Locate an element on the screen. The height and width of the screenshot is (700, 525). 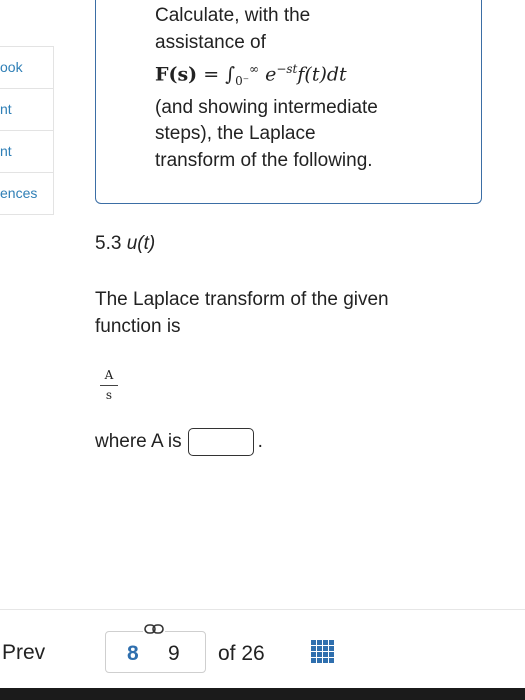
answer-fraction: A s is located at coordinates (109, 385).